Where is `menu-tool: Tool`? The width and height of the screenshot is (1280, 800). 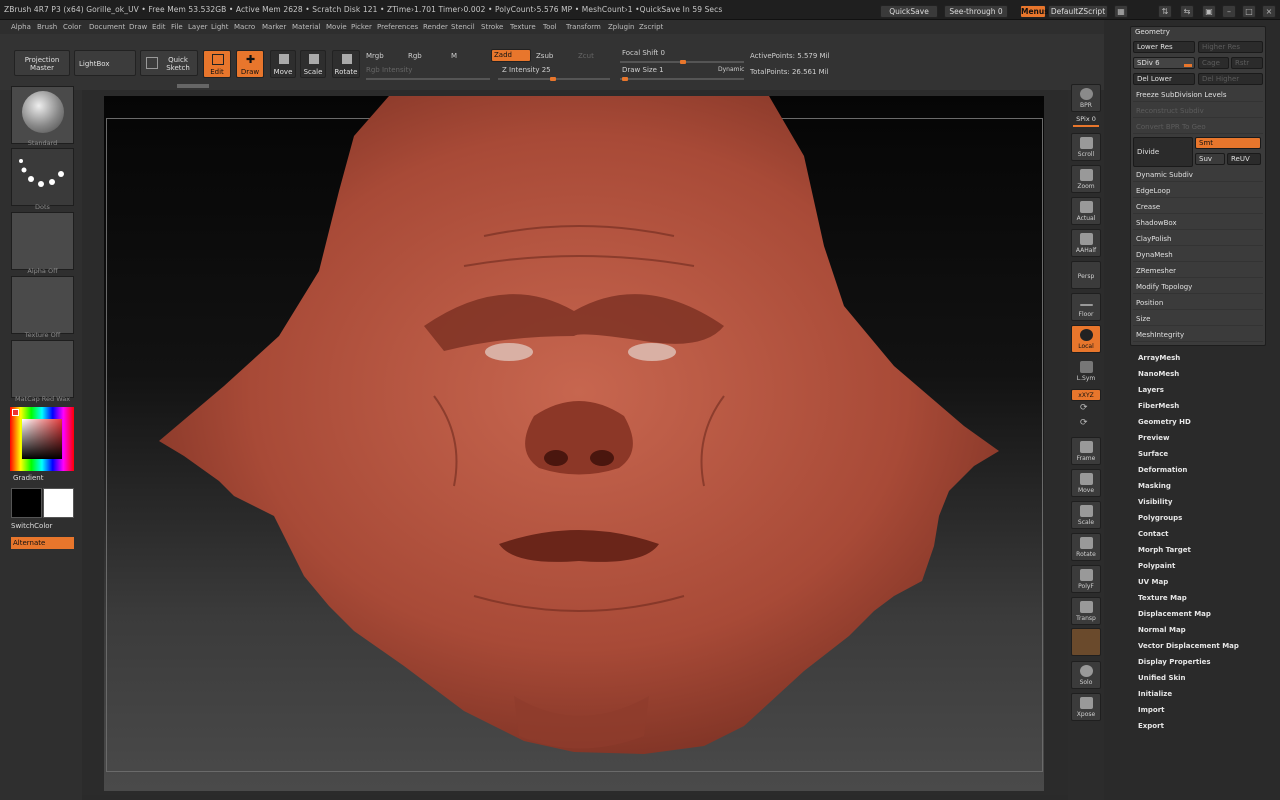
menu-tool: Tool is located at coordinates (550, 27).